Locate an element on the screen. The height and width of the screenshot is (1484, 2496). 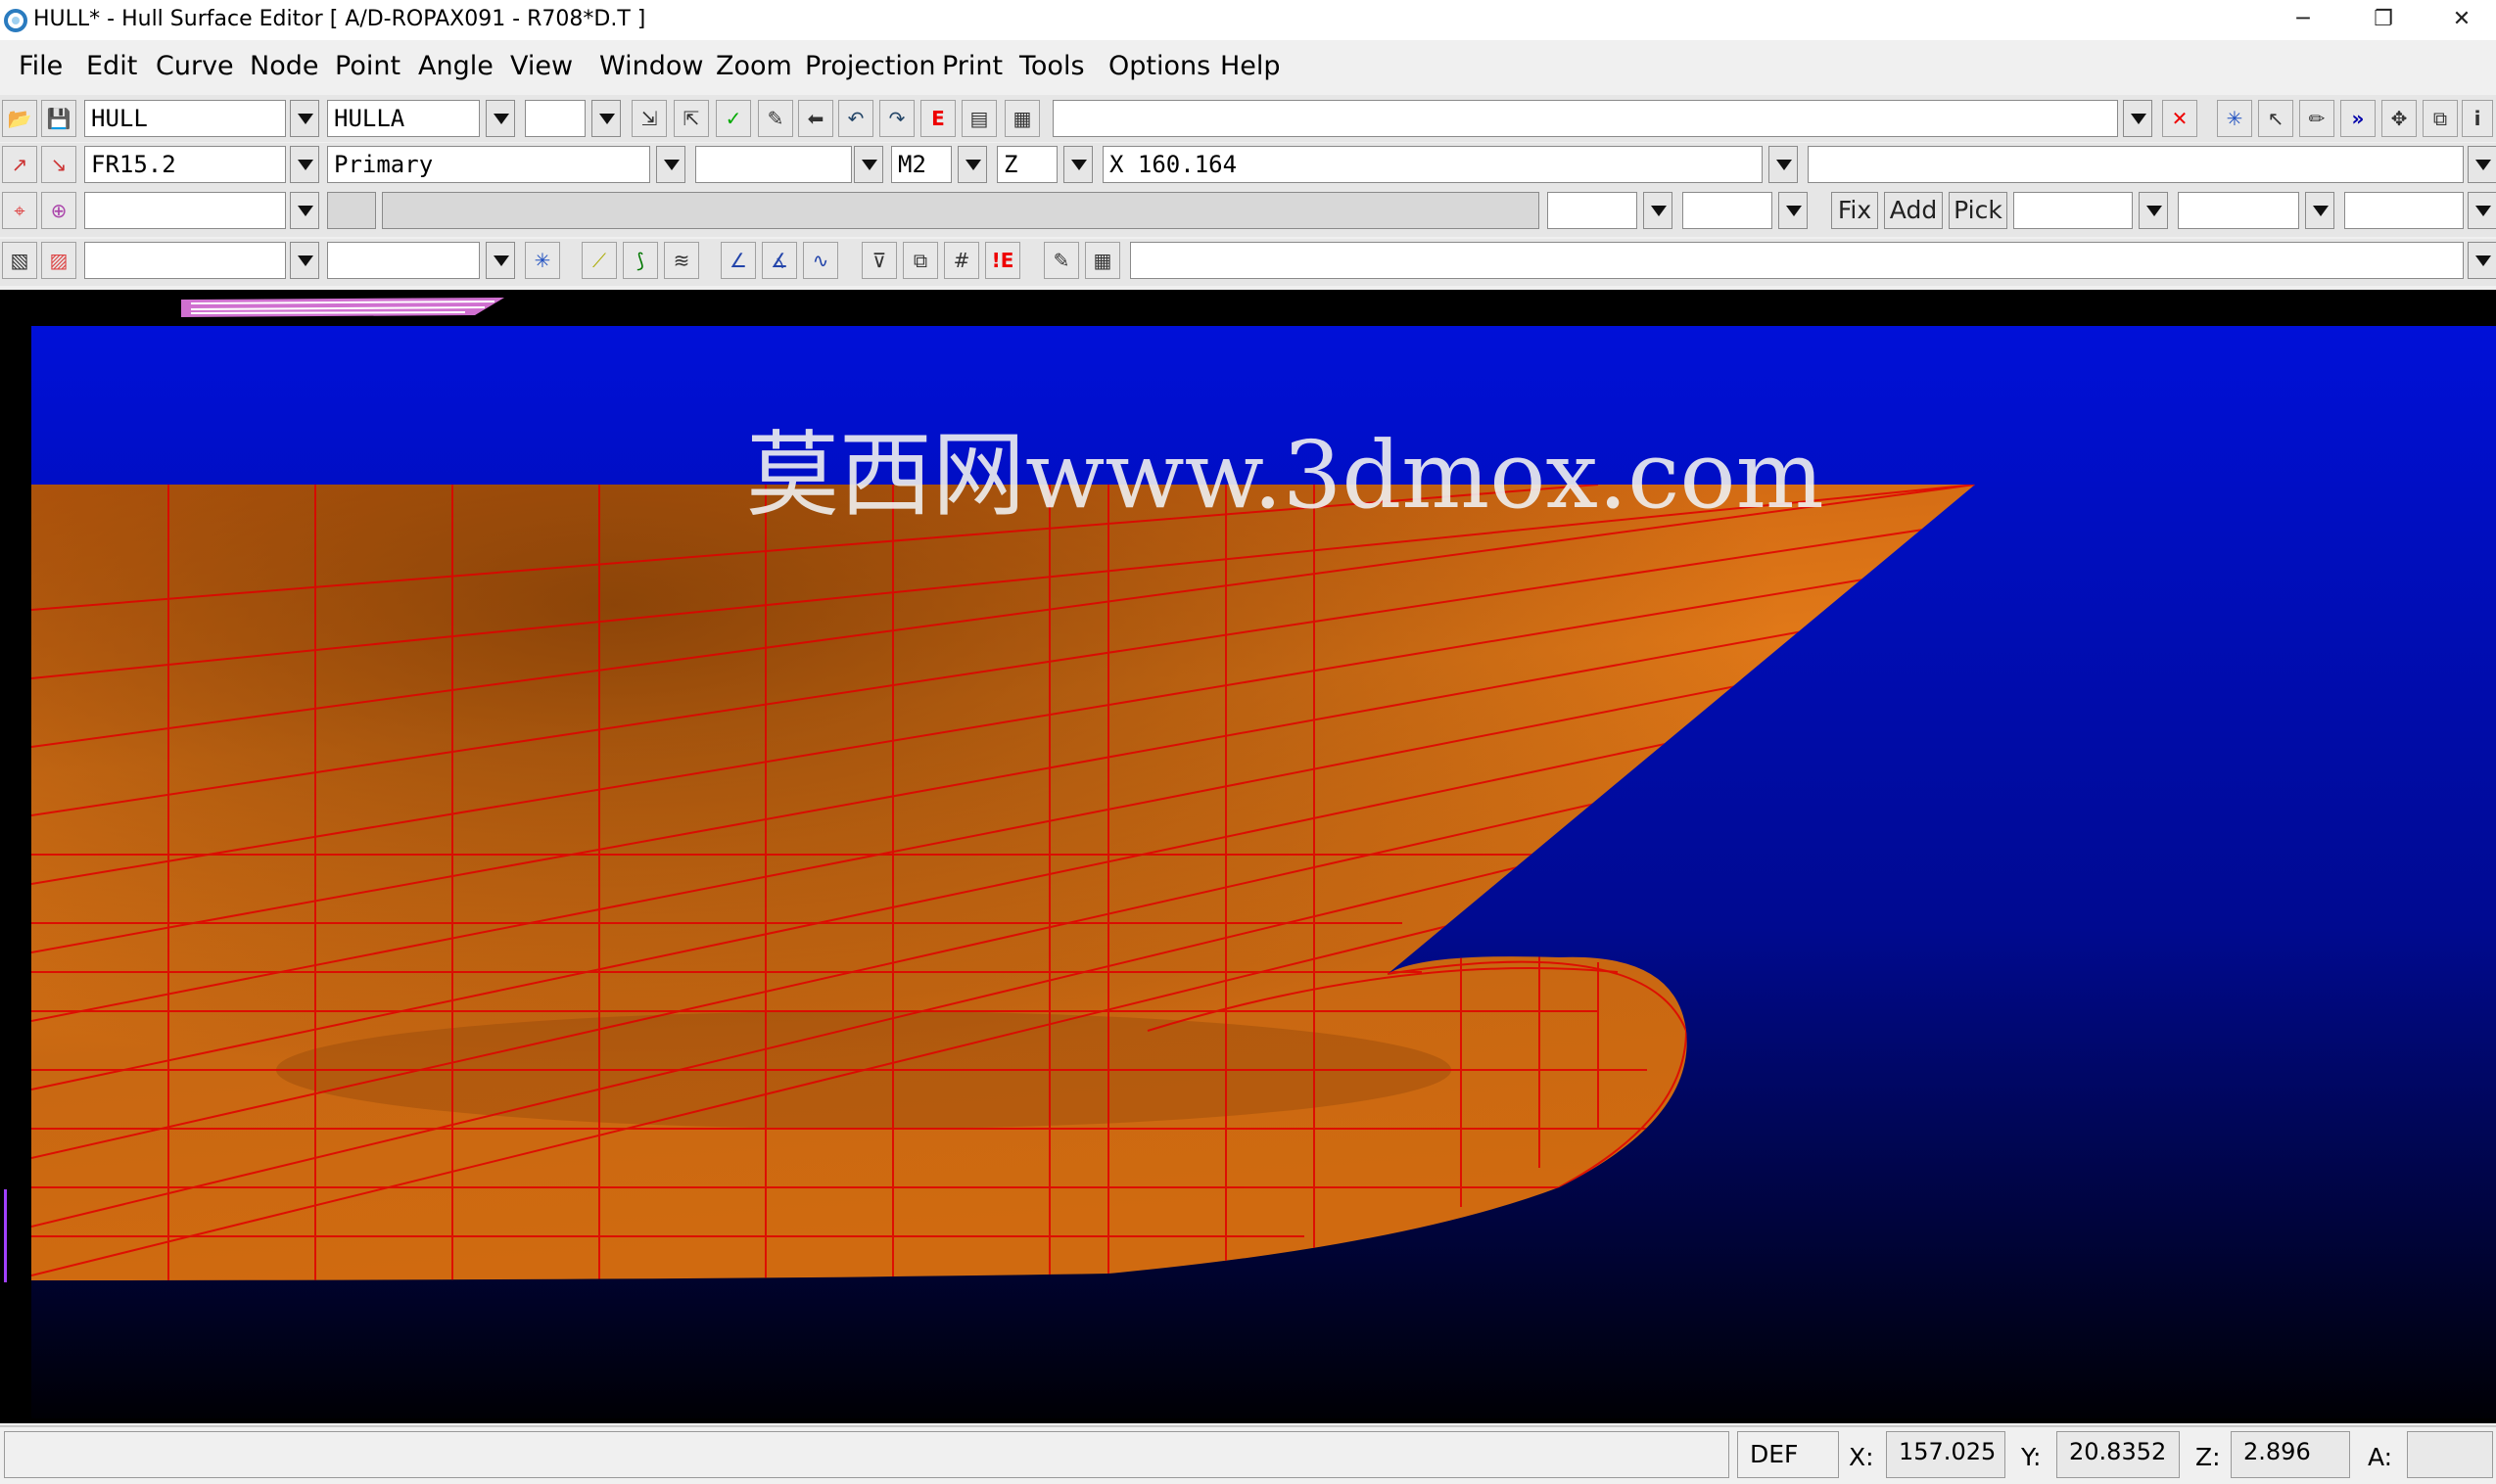
toolbar3-field-c-dropdown is located at coordinates (2153, 210).